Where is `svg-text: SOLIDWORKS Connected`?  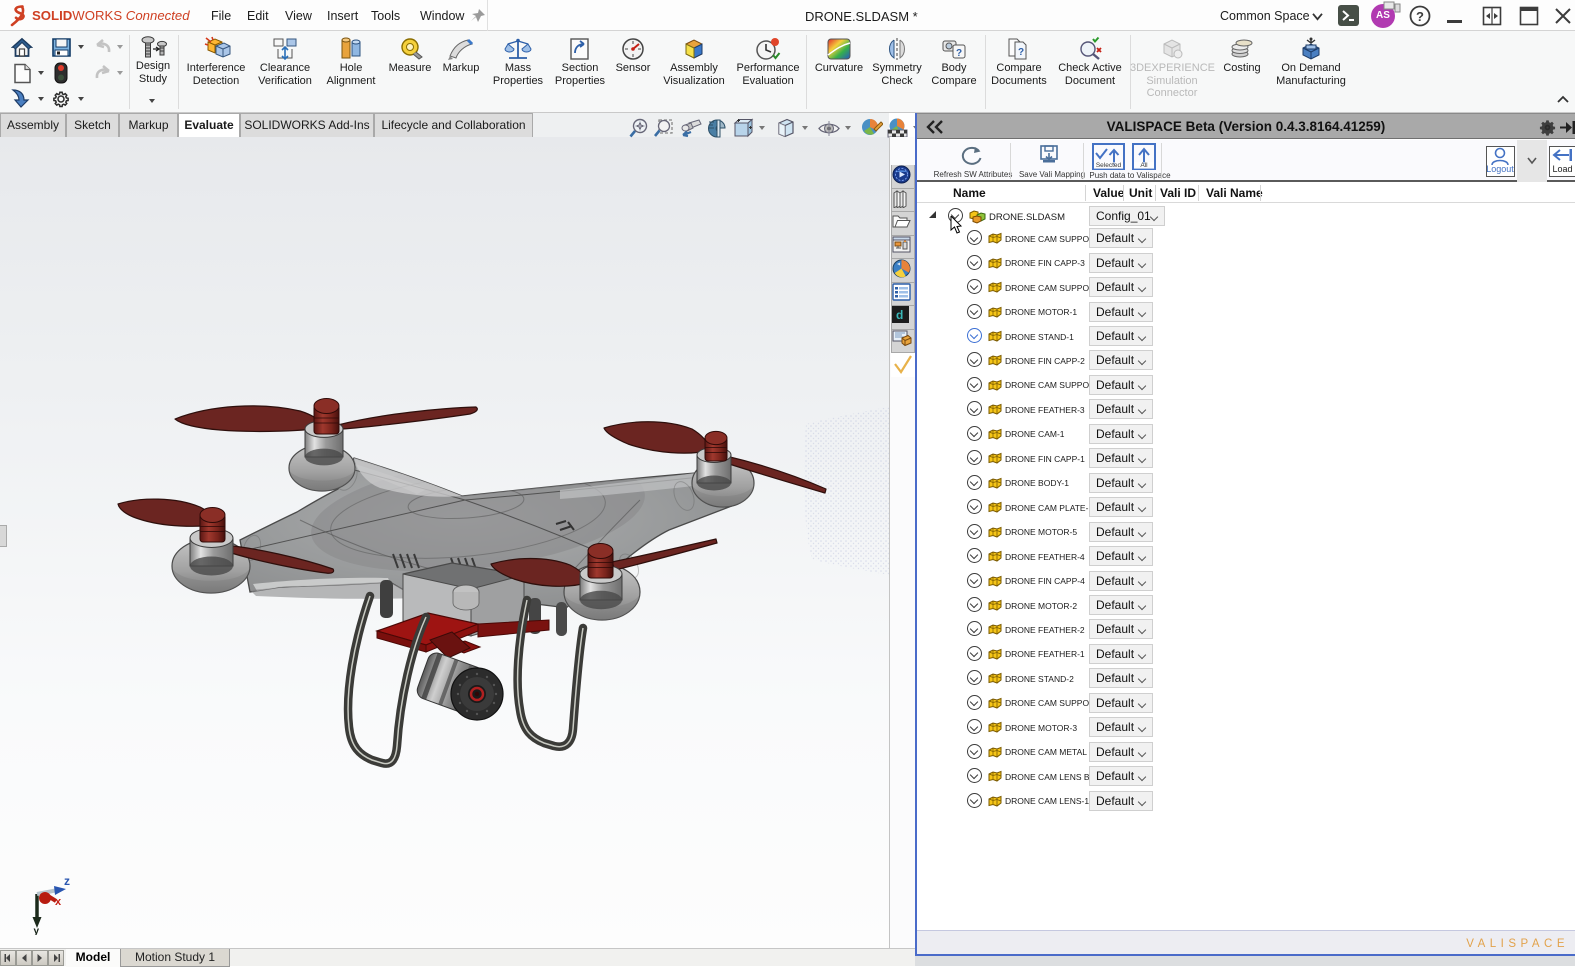
svg-text: SOLIDWORKS Connected is located at coordinates (111, 15).